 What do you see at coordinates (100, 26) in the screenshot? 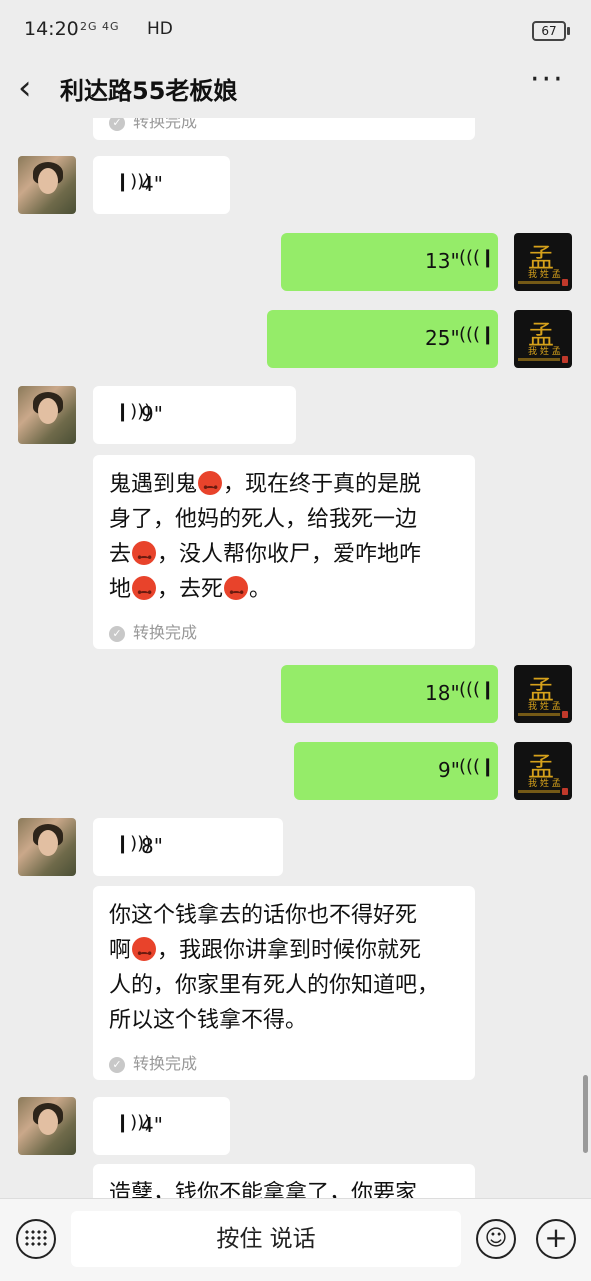
I see `signal-icon: 2G 4G` at bounding box center [100, 26].